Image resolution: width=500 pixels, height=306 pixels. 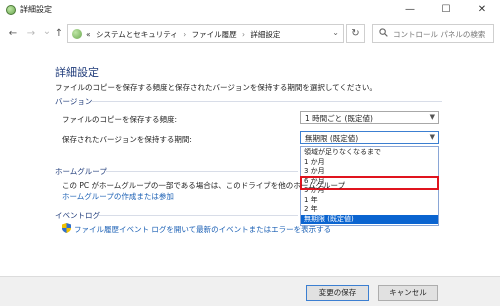 What do you see at coordinates (369, 153) in the screenshot?
I see `retention-option: 領域が足りなくなるまで` at bounding box center [369, 153].